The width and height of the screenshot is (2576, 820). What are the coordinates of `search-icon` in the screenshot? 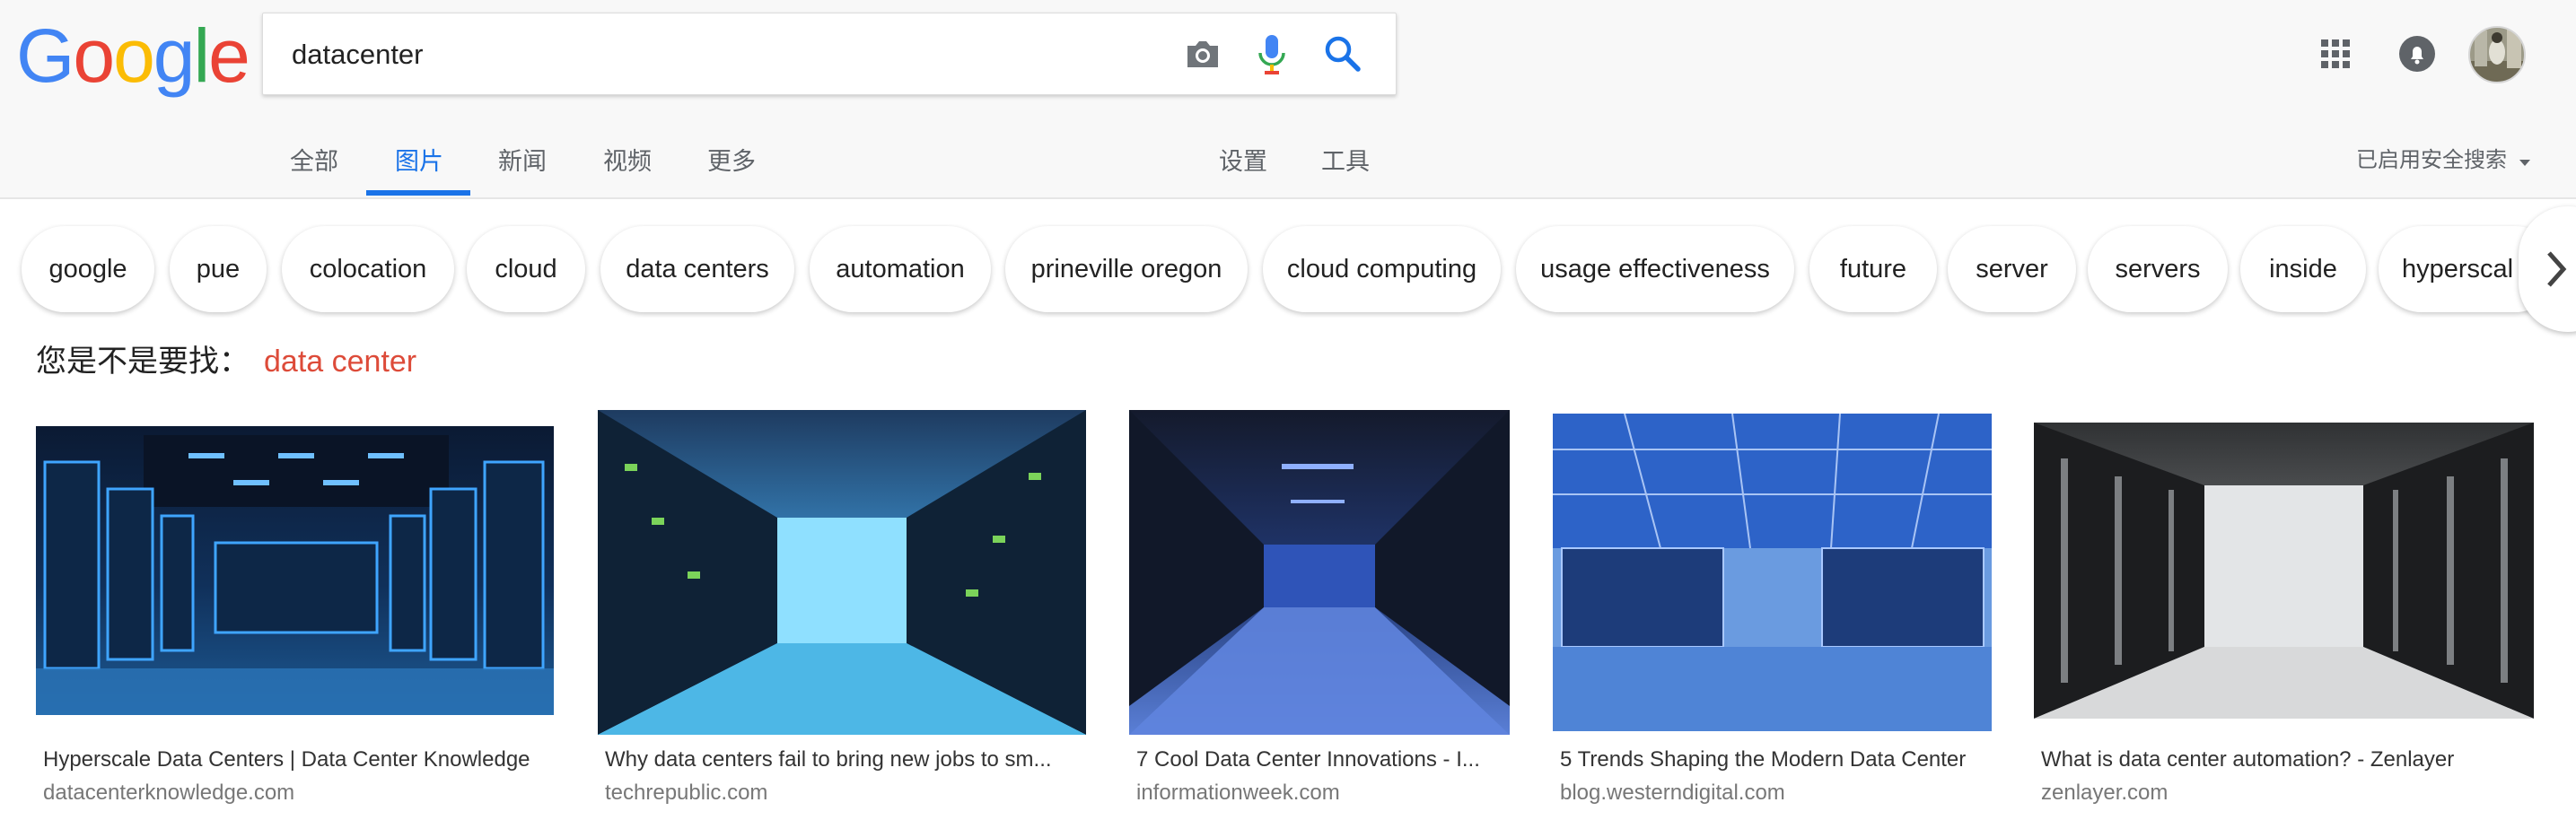 It's located at (1342, 56).